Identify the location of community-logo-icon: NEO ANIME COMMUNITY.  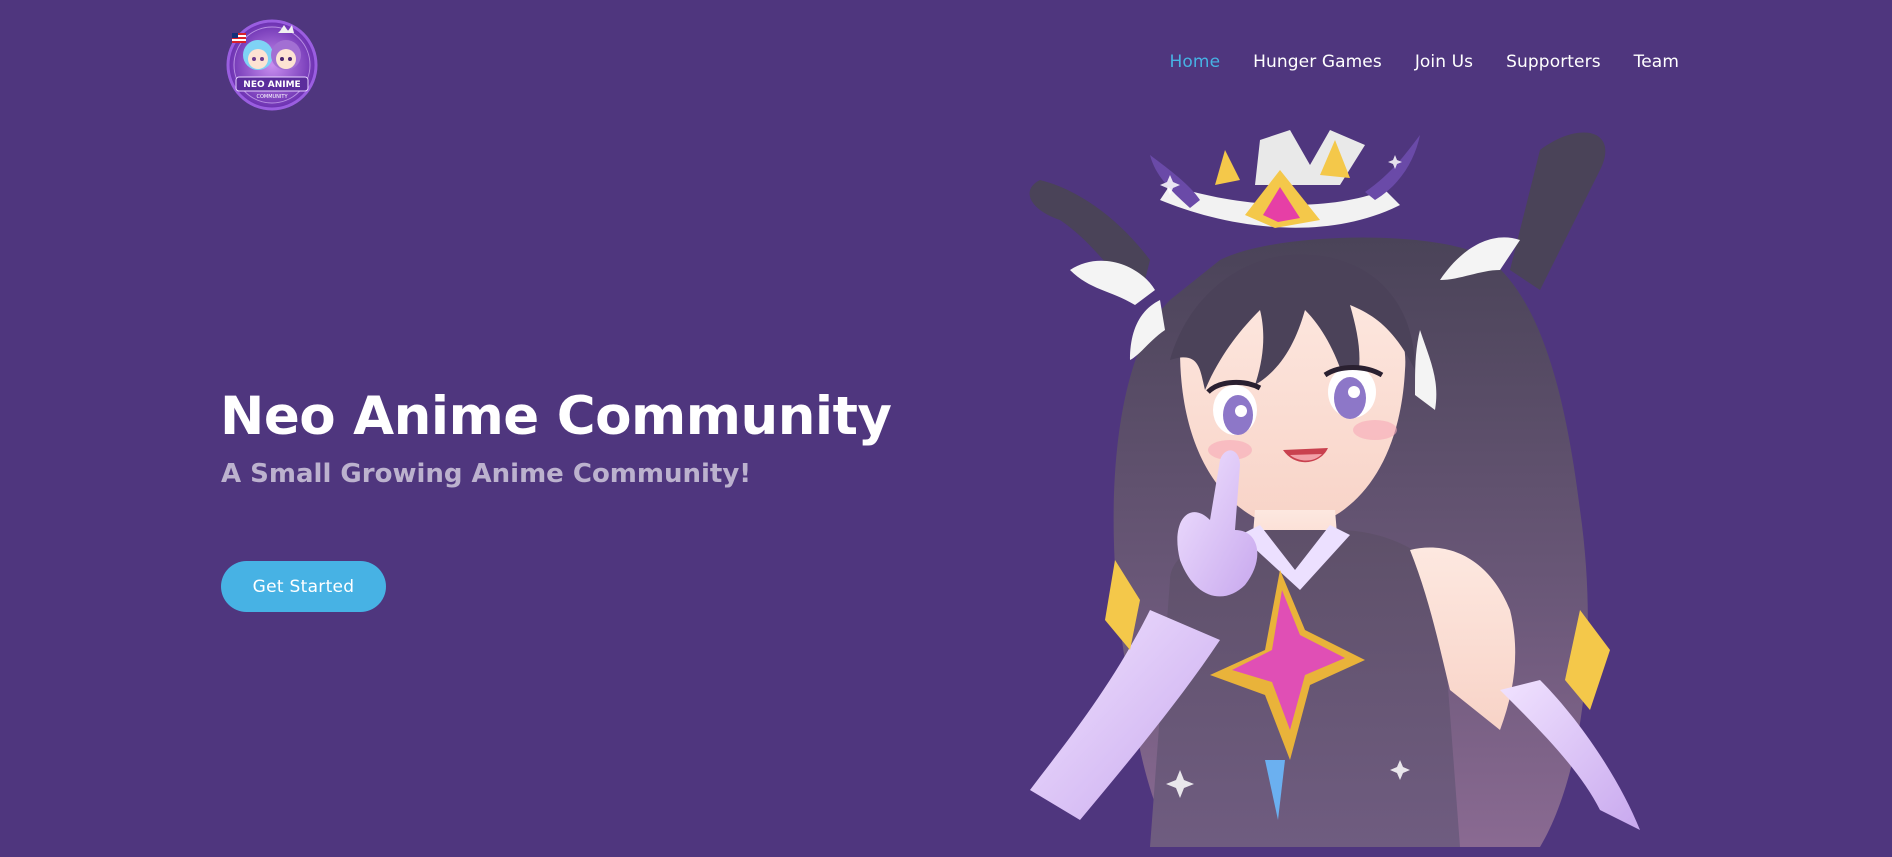
(272, 65).